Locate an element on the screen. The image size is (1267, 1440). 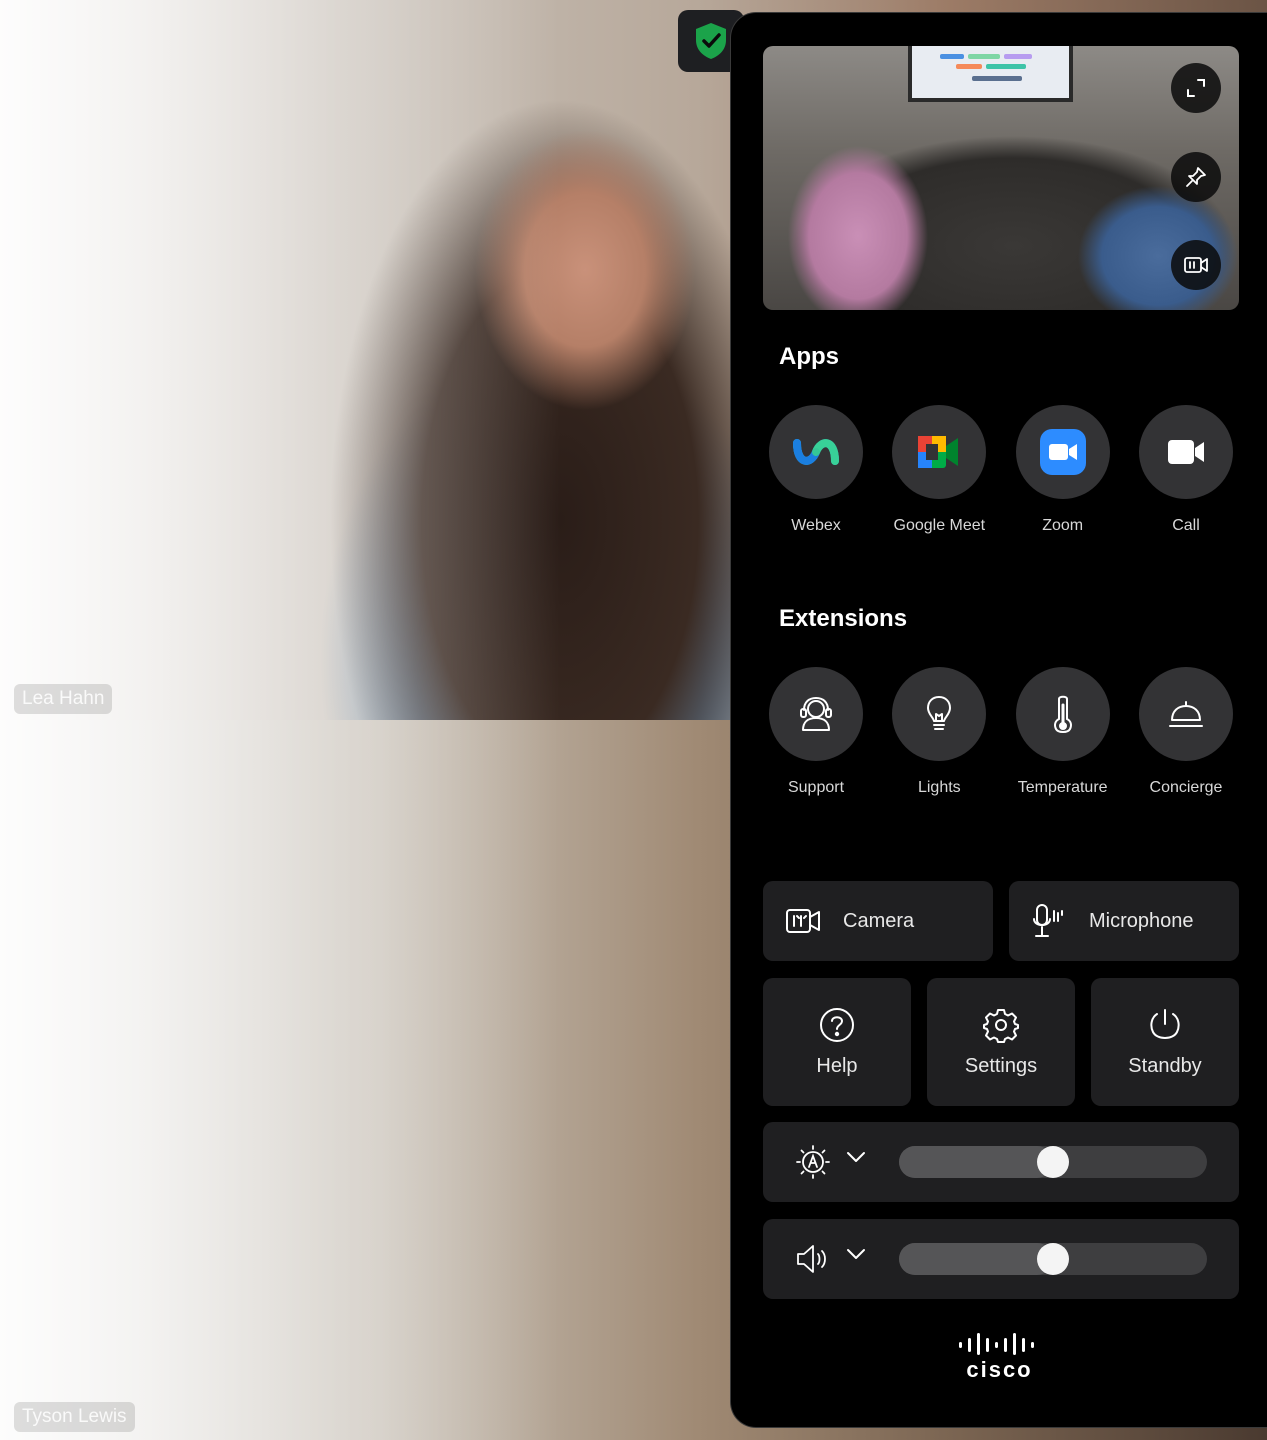
gear-icon is located at coordinates (1001, 1025).